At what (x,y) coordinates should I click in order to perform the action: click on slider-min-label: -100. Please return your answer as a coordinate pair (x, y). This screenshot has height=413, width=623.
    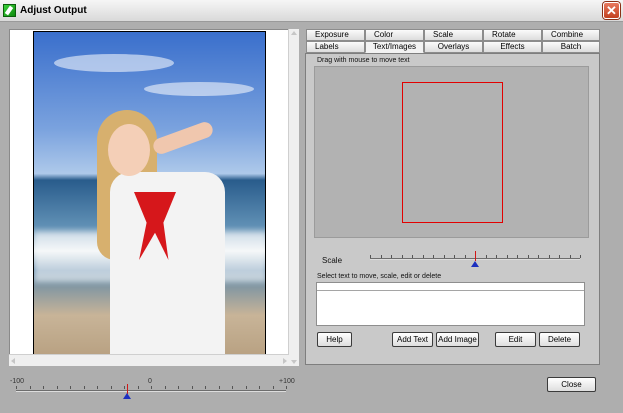
    Looking at the image, I should click on (17, 381).